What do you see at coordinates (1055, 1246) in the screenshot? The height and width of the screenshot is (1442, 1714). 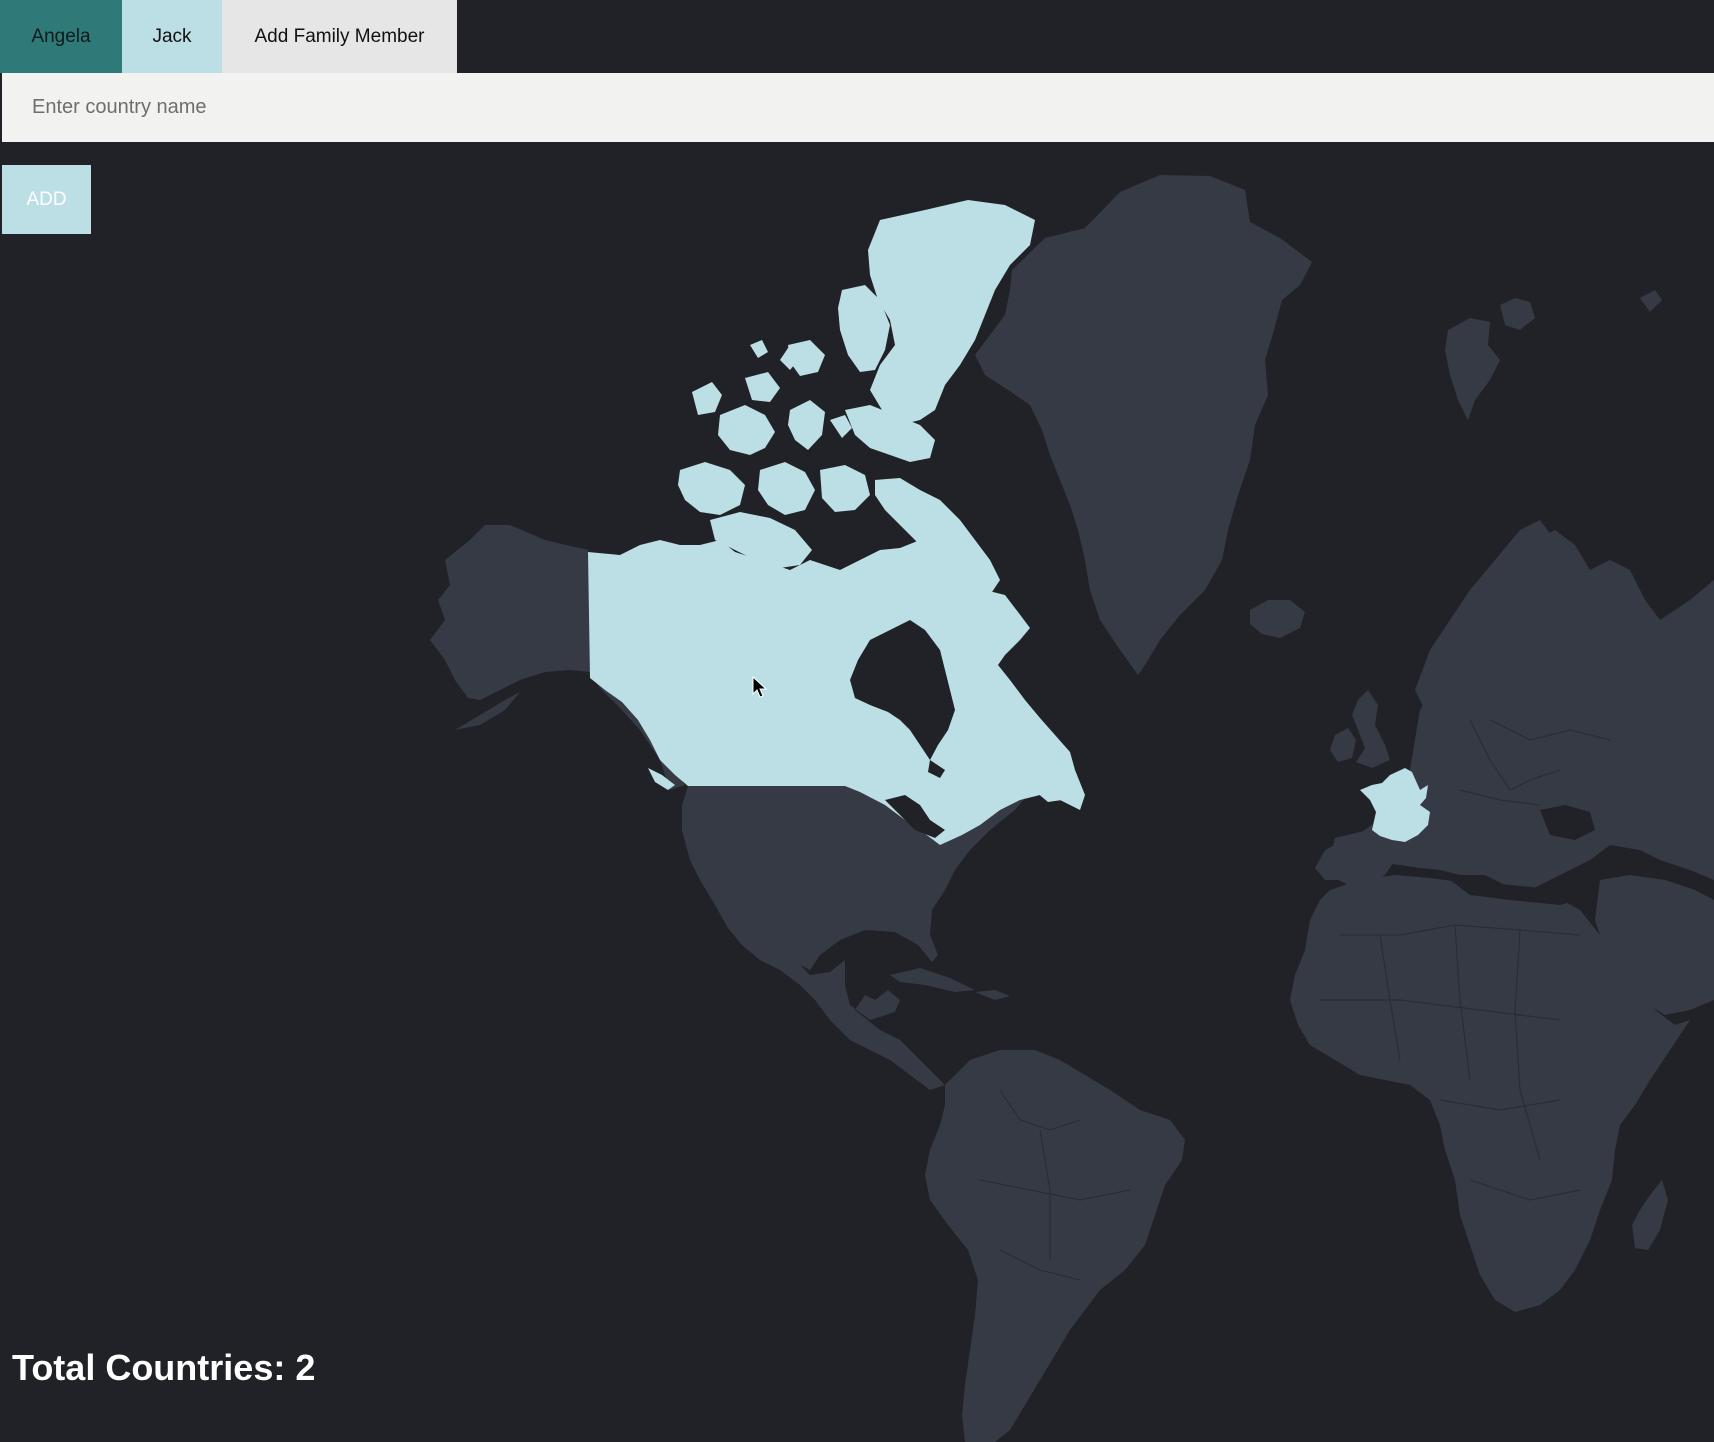 I see `map-region-south-america` at bounding box center [1055, 1246].